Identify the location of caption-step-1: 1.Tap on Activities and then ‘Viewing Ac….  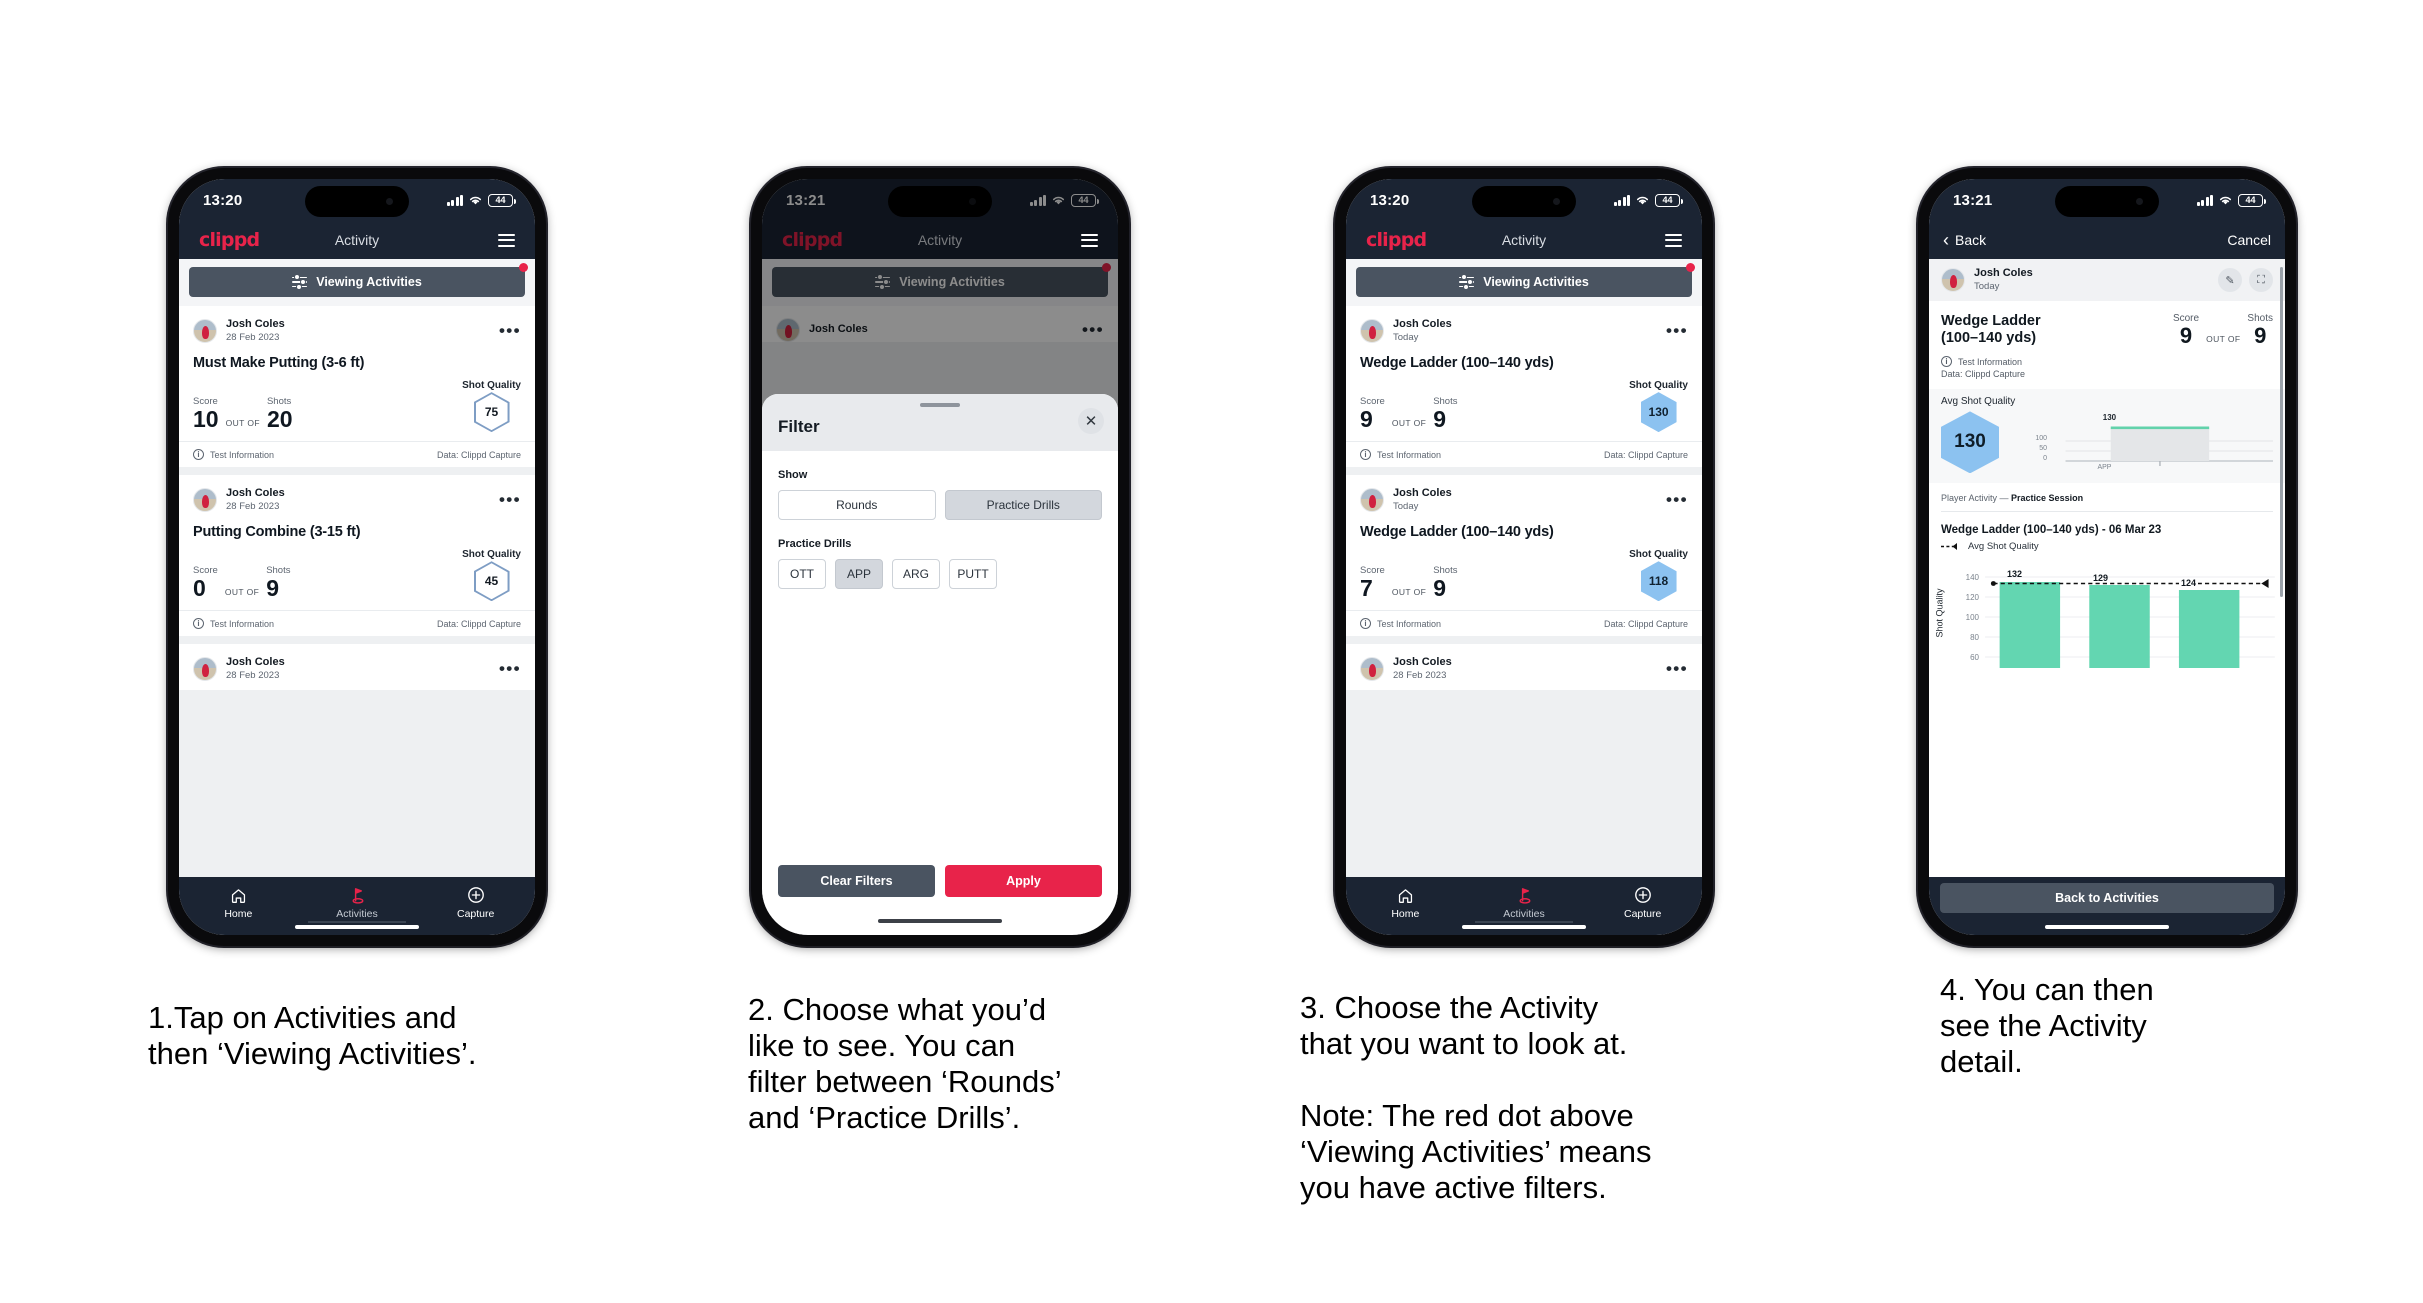
(312, 1035).